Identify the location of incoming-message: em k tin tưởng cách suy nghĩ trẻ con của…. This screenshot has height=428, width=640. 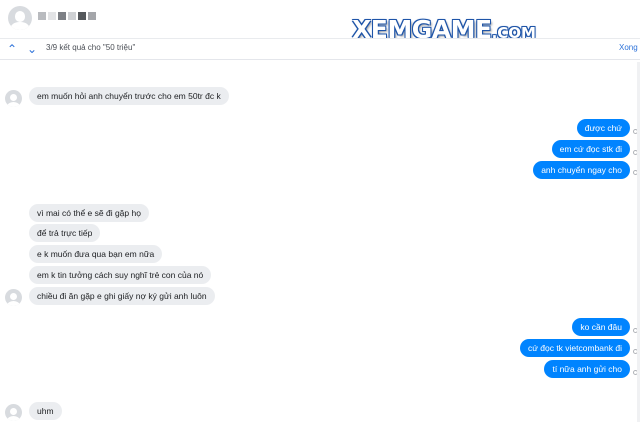
(120, 275).